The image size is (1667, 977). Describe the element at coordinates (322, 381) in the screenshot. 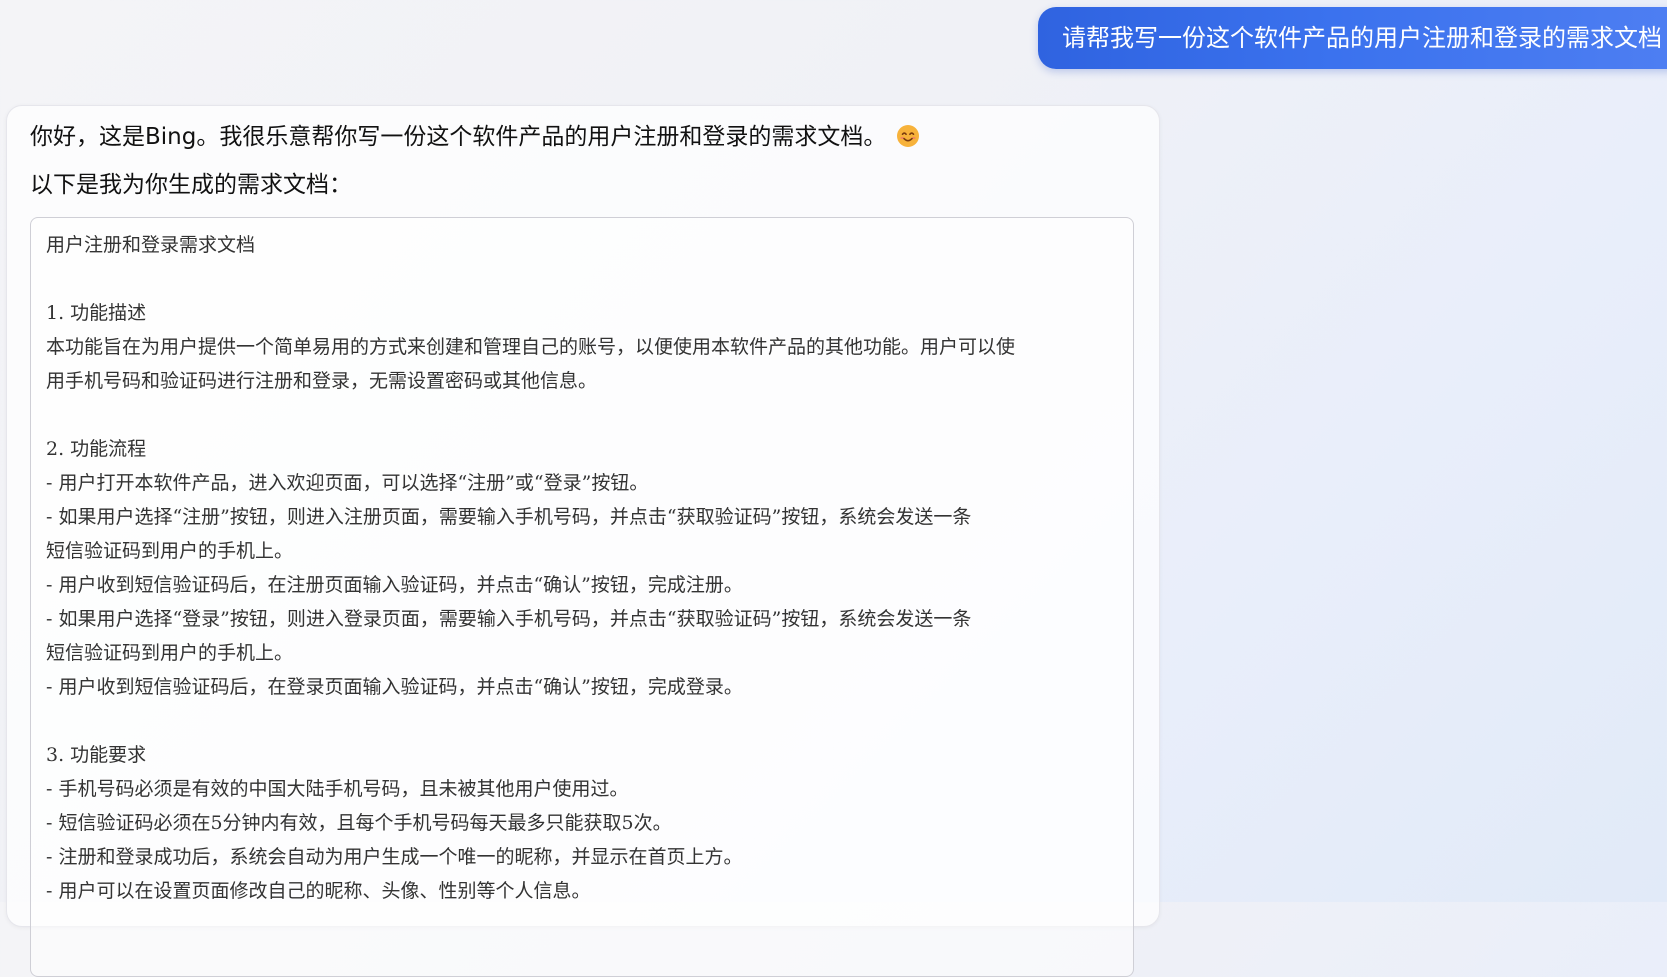

I see `document-line: 用手机号码和验证码进行注册和登录，无需设置密码或其他信息。` at that location.